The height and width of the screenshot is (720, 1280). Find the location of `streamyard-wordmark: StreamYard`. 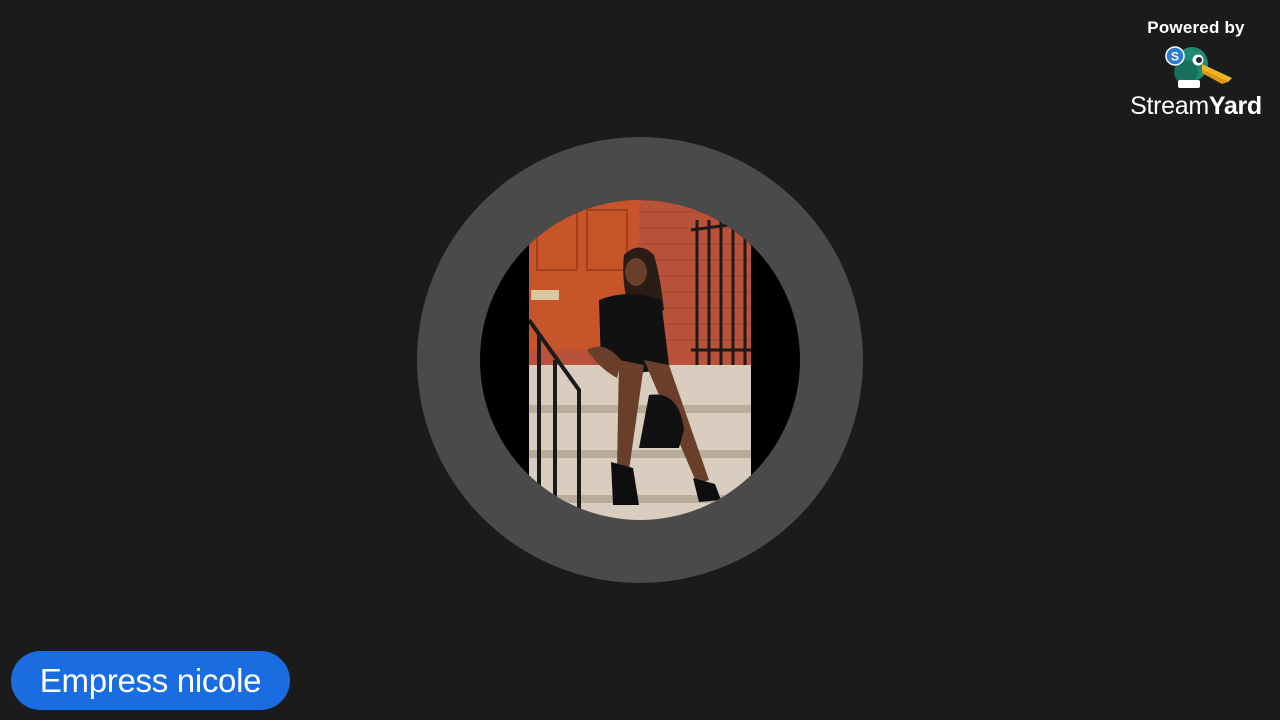

streamyard-wordmark: StreamYard is located at coordinates (1196, 106).